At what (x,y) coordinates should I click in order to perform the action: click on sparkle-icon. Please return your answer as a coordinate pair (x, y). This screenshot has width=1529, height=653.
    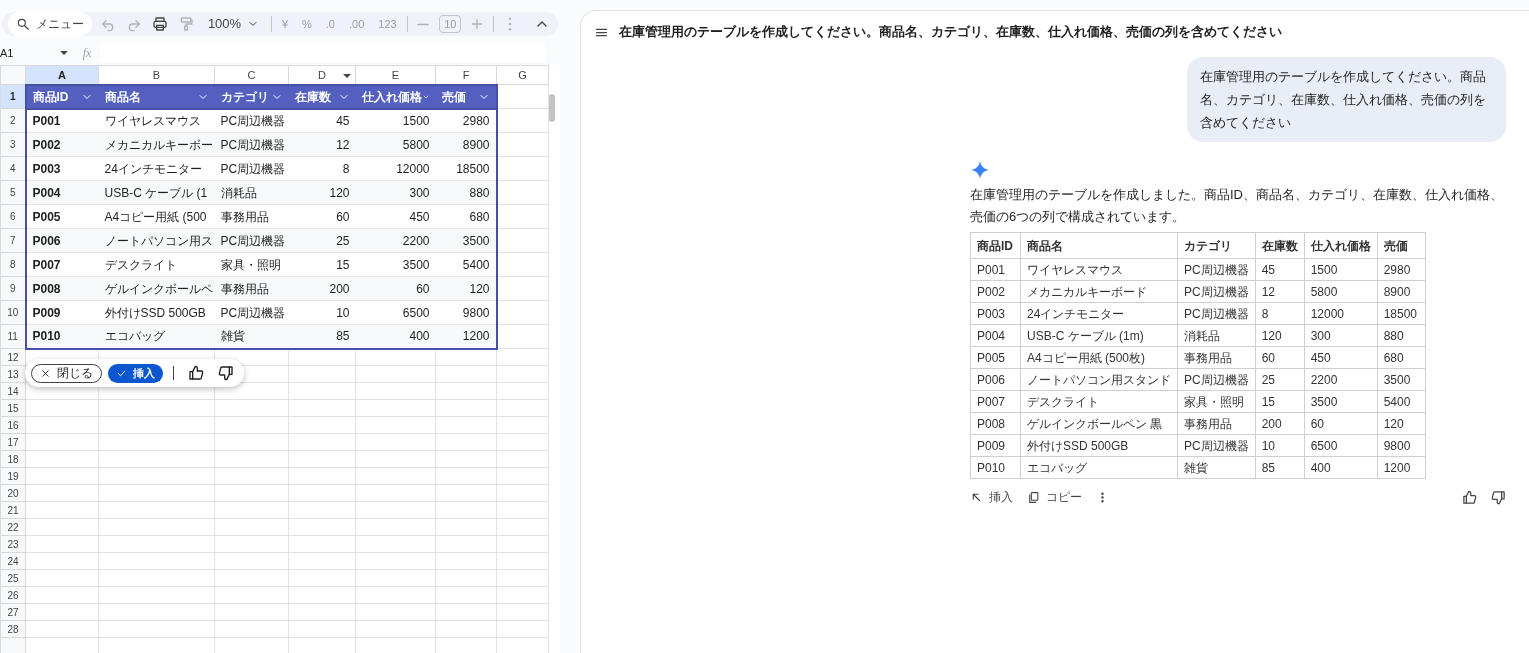
    Looking at the image, I should click on (980, 170).